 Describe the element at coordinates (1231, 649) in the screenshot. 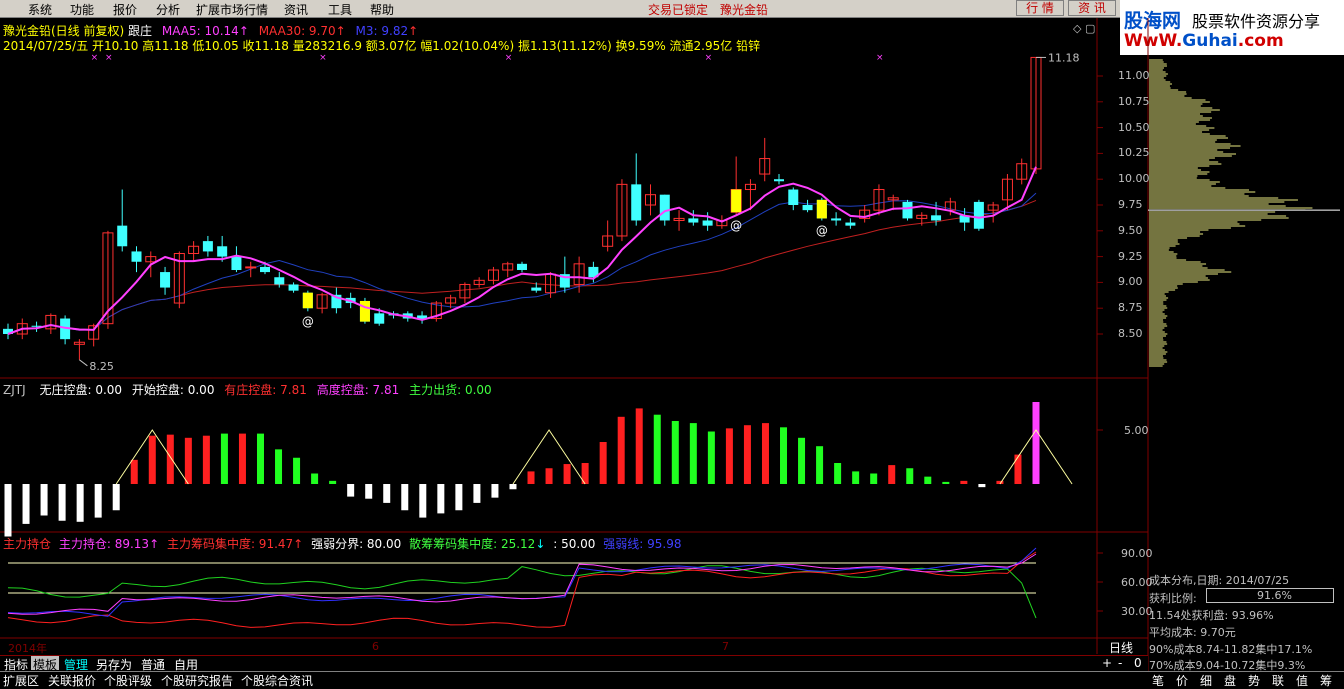

I see `cost-90-range: 90%成本8.74-11.82集中17.1%` at that location.